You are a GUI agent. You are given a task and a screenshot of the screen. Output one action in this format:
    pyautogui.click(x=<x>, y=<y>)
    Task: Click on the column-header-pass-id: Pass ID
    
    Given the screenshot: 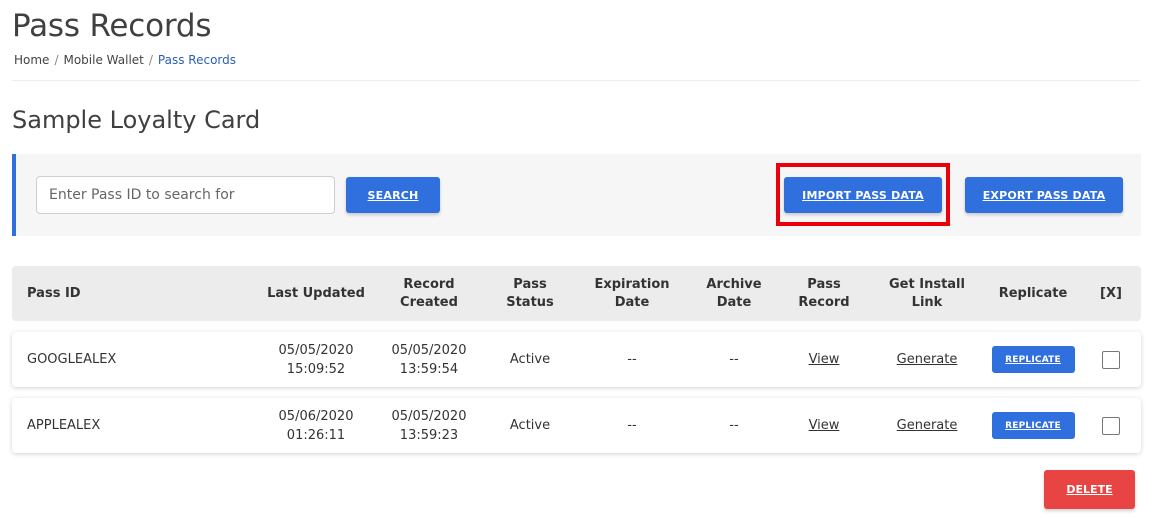 What is the action you would take?
    pyautogui.click(x=54, y=293)
    